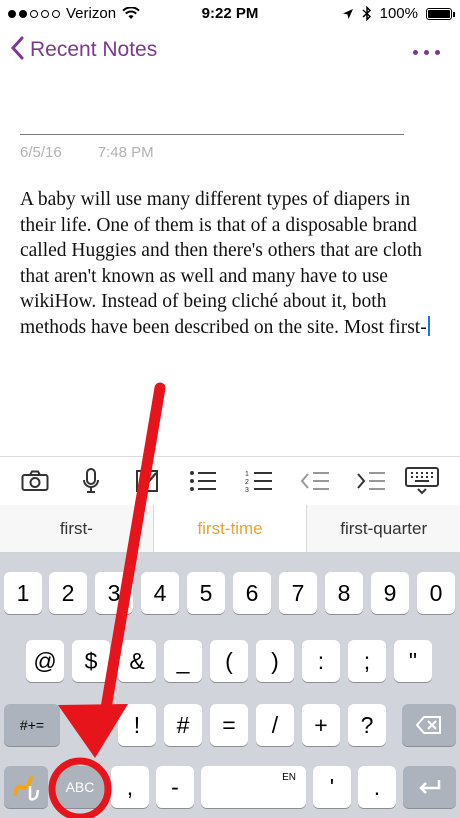 The width and height of the screenshot is (460, 818). I want to click on predictive-text-bar: first- first-time first-quarter, so click(230, 529).